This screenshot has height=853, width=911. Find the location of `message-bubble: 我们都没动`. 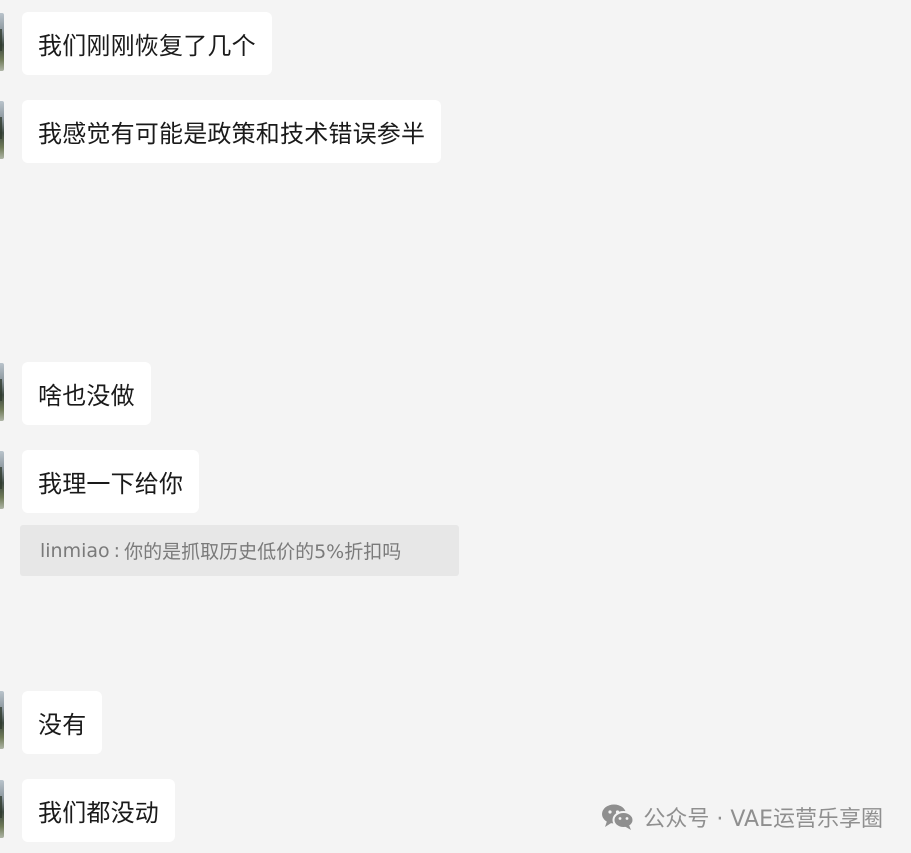

message-bubble: 我们都没动 is located at coordinates (98, 810).